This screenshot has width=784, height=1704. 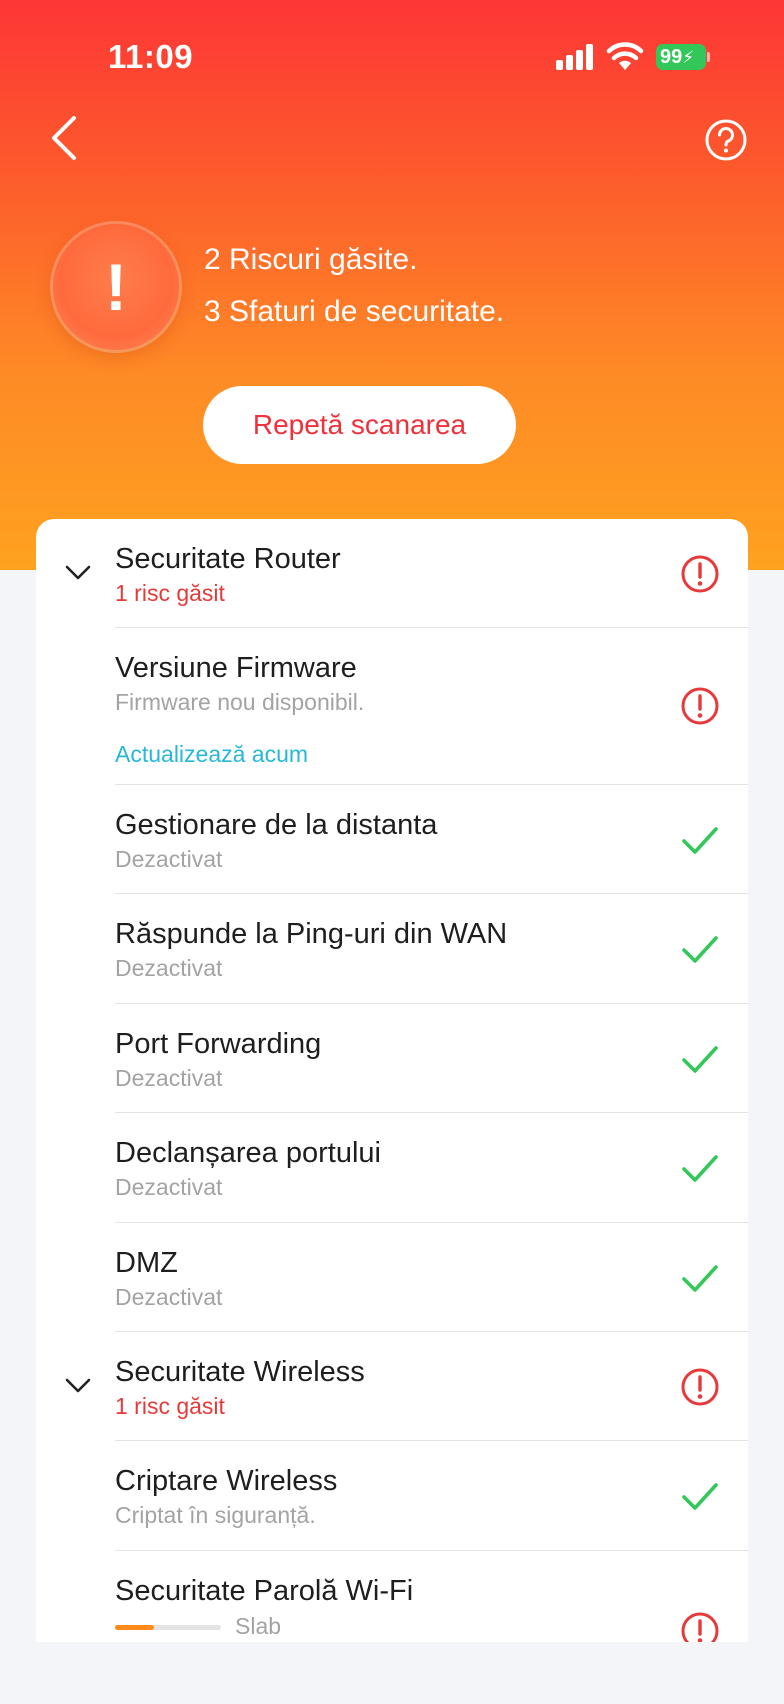 I want to click on section-title: Securitate Wireless, so click(x=240, y=1372).